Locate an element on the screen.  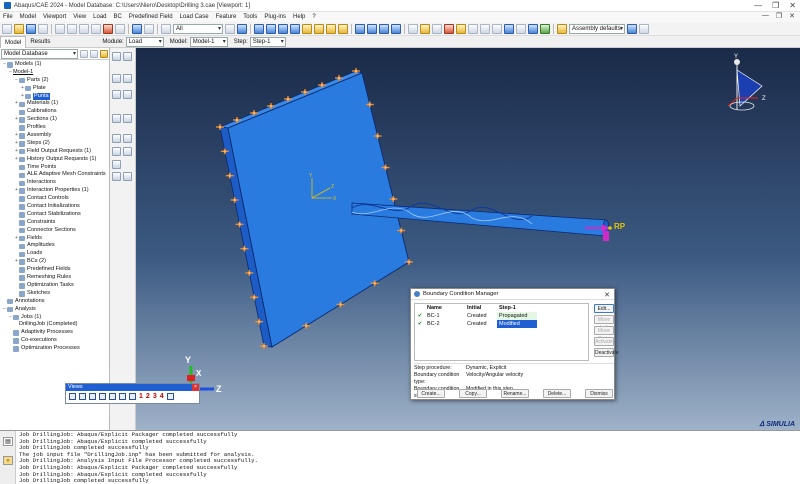
assembly-display-select: Assembly defaults is located at coordinates (597, 28).